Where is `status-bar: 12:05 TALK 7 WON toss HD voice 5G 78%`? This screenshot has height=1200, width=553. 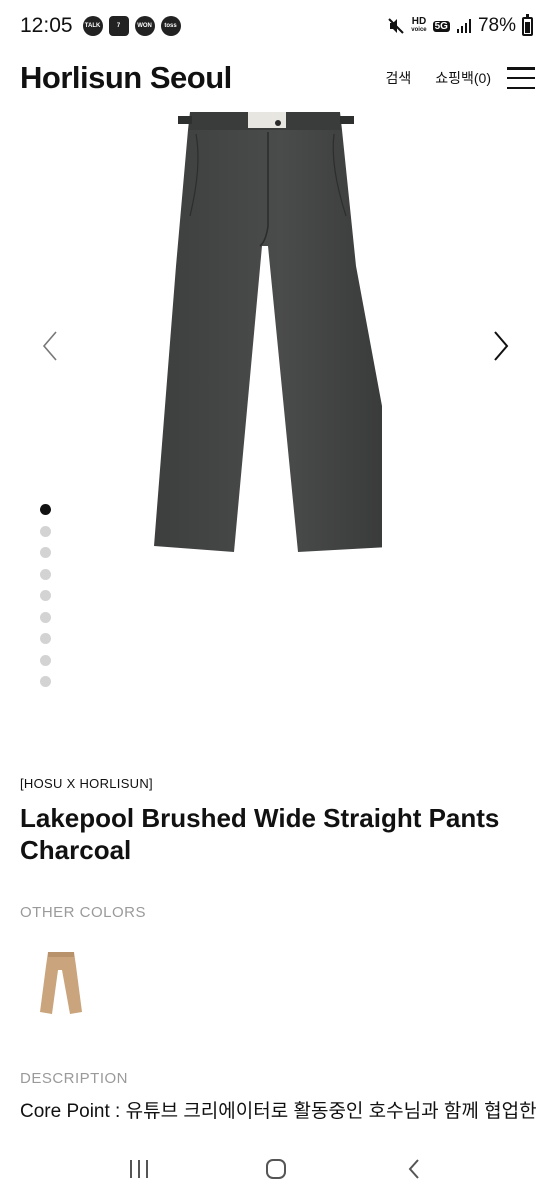 status-bar: 12:05 TALK 7 WON toss HD voice 5G 78% is located at coordinates (276, 26).